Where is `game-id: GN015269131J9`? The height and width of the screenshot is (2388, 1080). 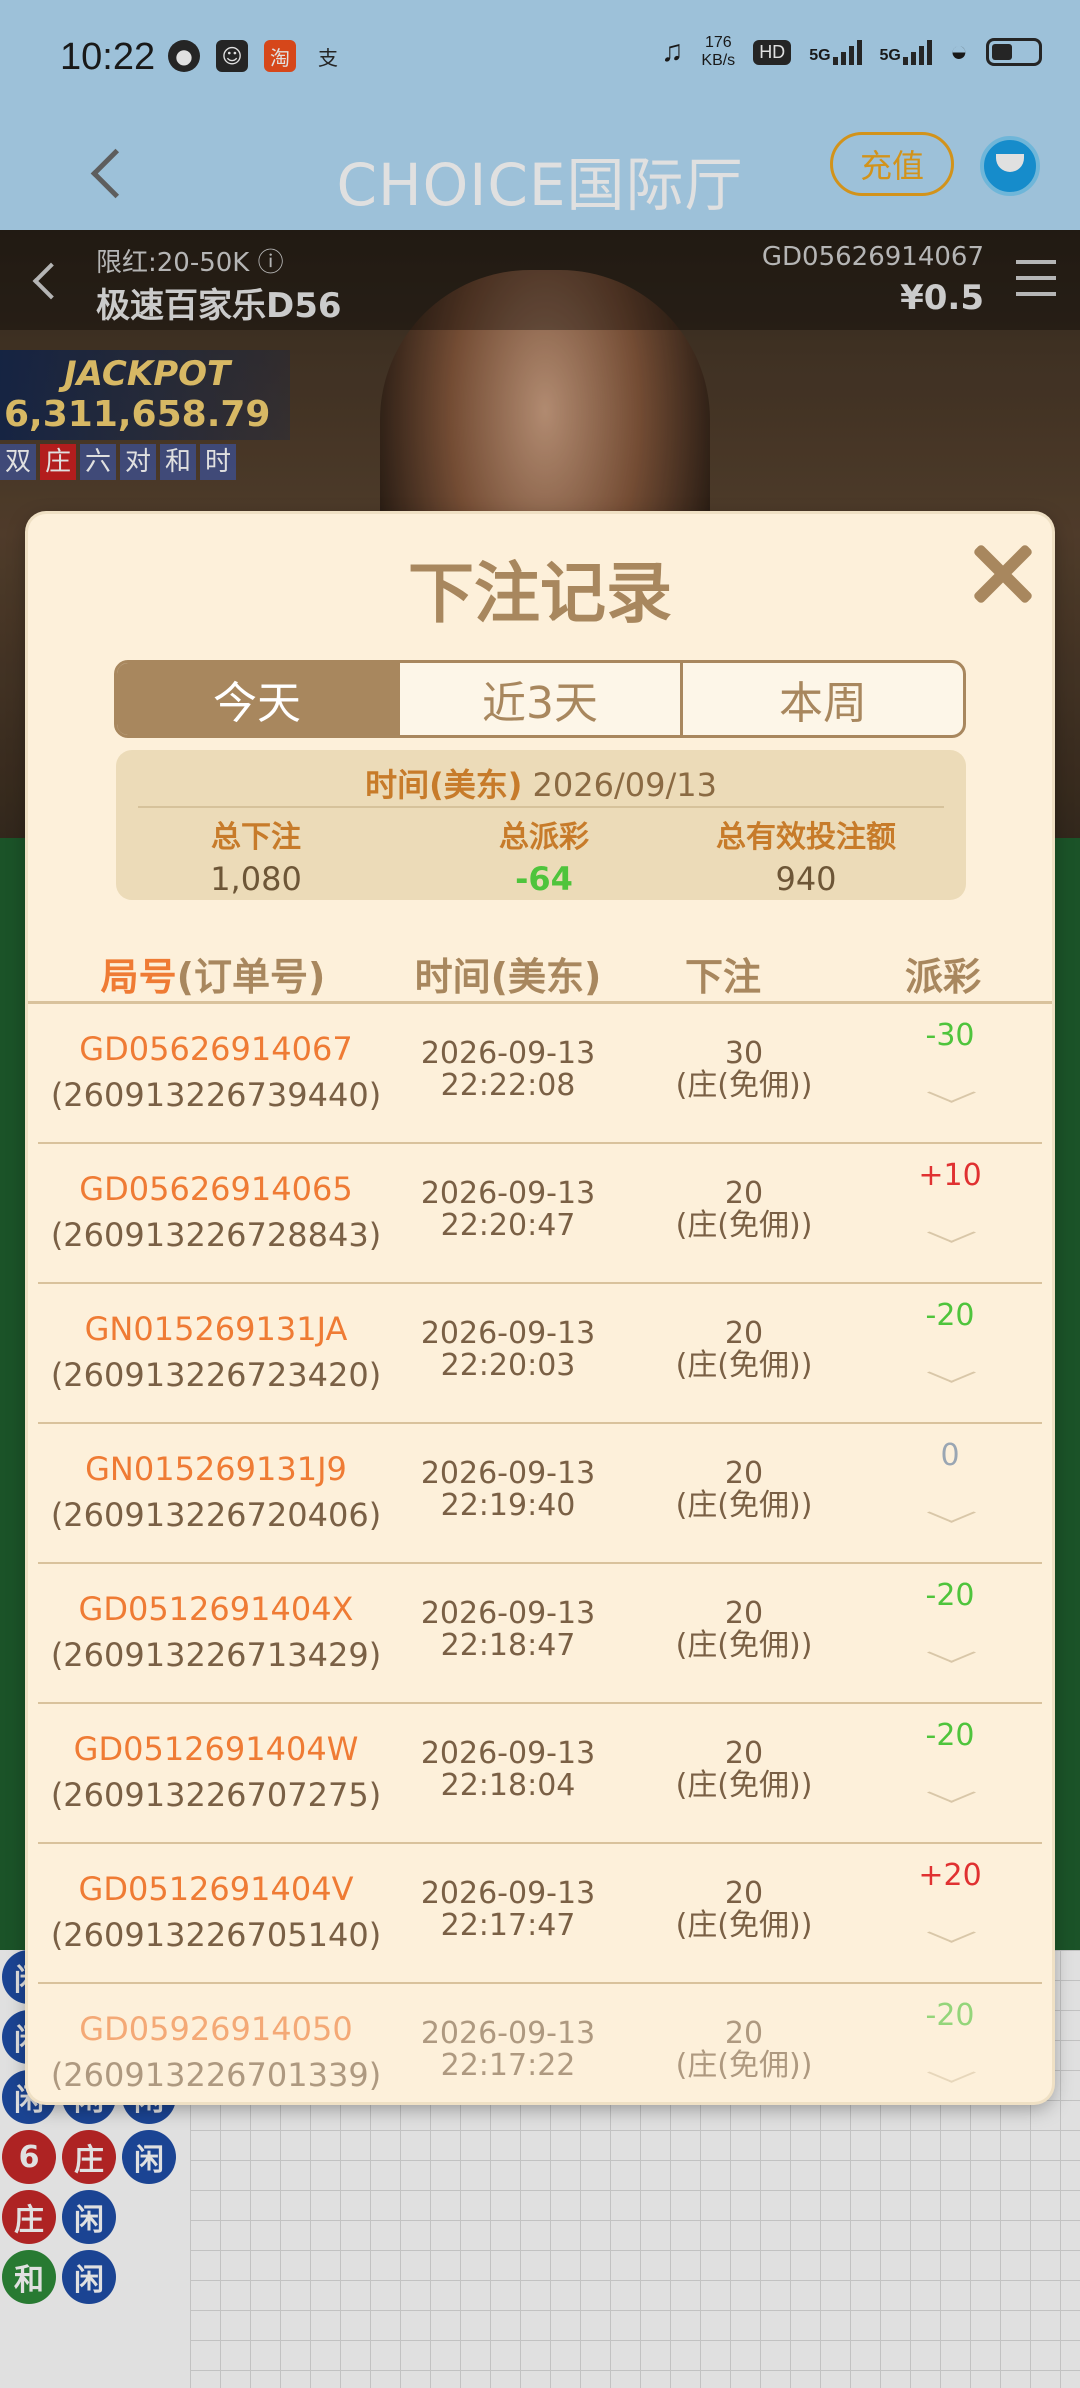
game-id: GN015269131J9 is located at coordinates (216, 1469).